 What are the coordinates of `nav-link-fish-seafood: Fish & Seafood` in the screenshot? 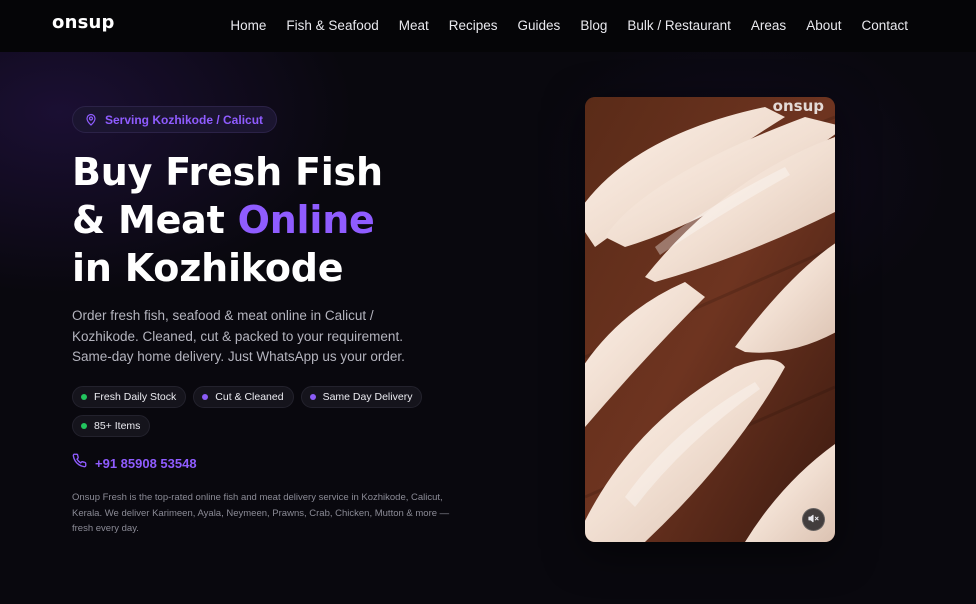 It's located at (332, 25).